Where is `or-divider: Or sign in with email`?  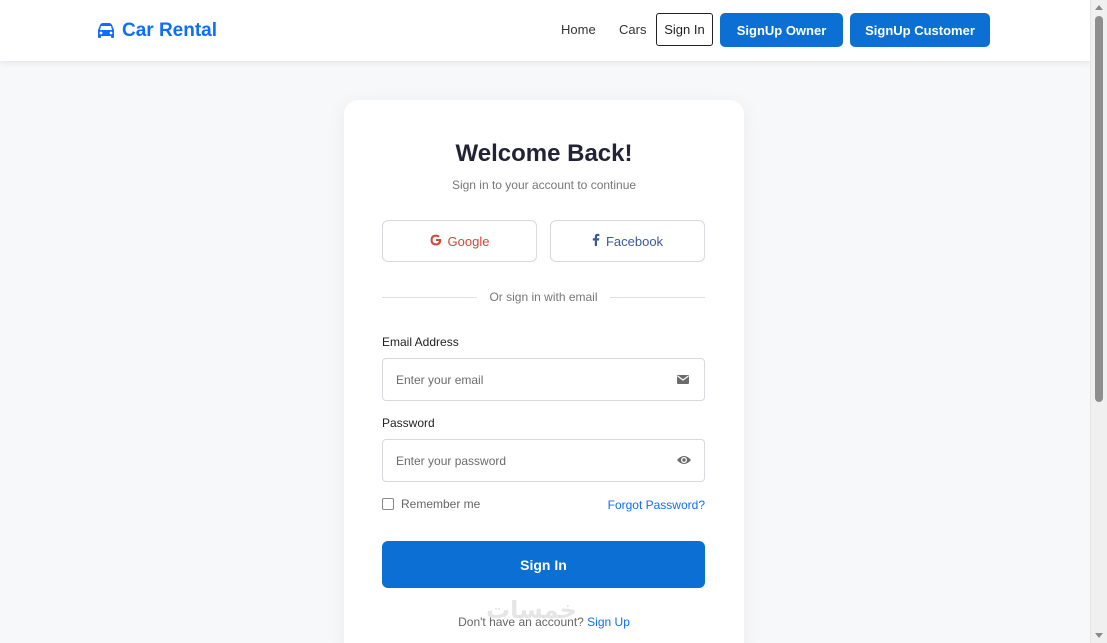
or-divider: Or sign in with email is located at coordinates (543, 297).